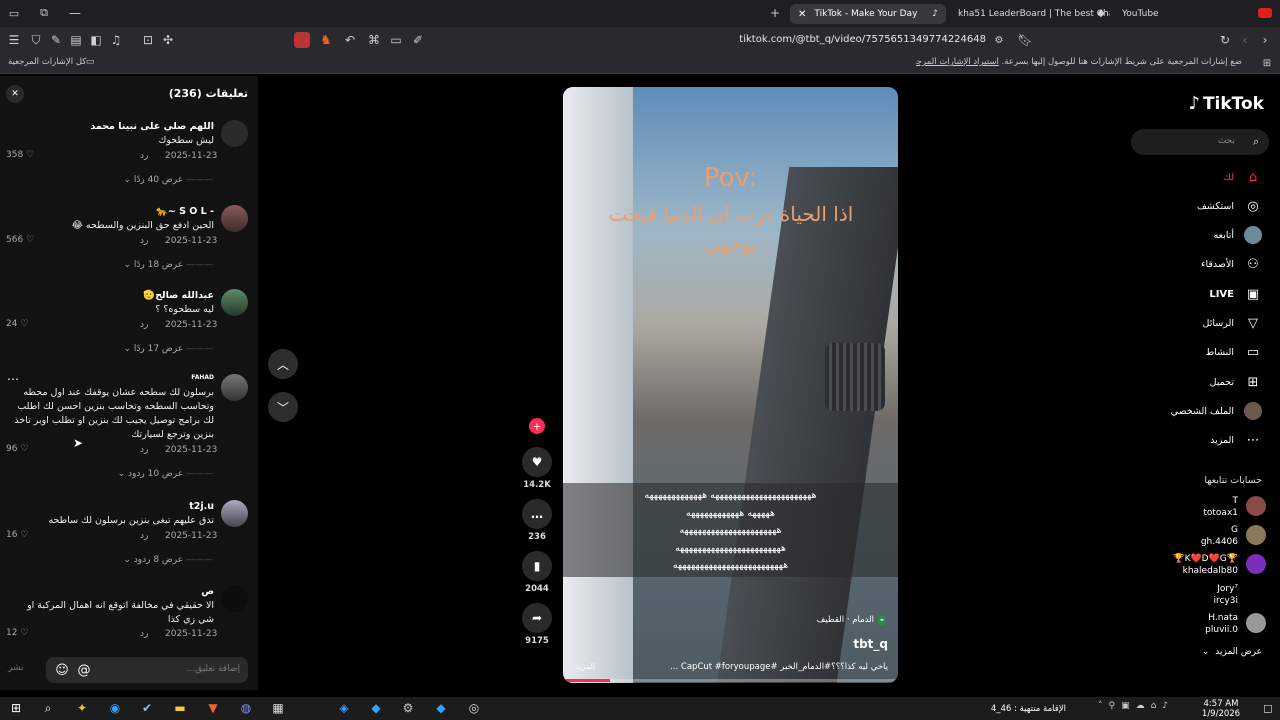  What do you see at coordinates (537, 462) in the screenshot?
I see `heart-icon: ♥` at bounding box center [537, 462].